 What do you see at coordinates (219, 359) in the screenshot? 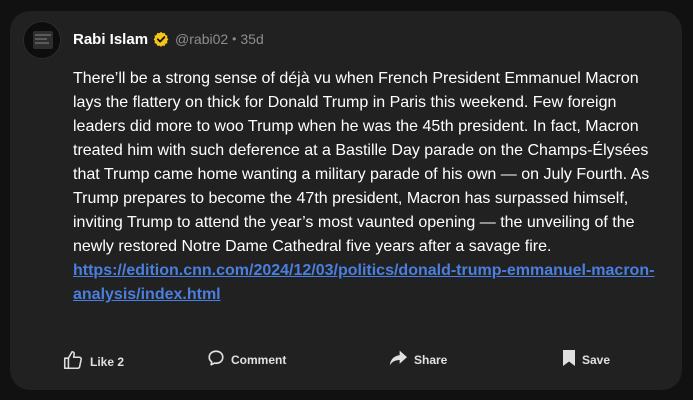
I see `comment-bubble-icon` at bounding box center [219, 359].